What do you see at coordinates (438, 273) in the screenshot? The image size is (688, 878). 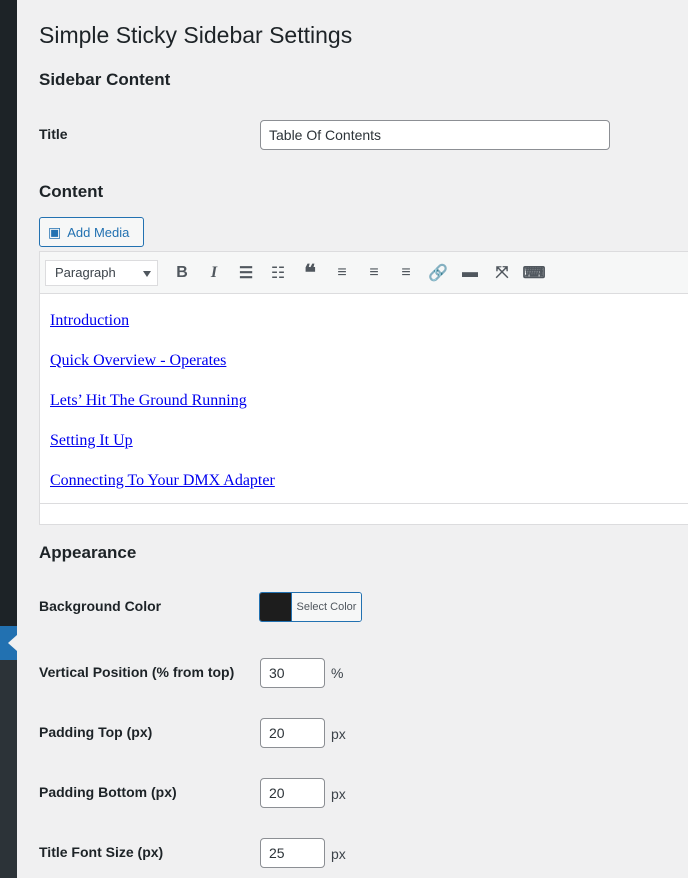 I see `link-icon: 🔗` at bounding box center [438, 273].